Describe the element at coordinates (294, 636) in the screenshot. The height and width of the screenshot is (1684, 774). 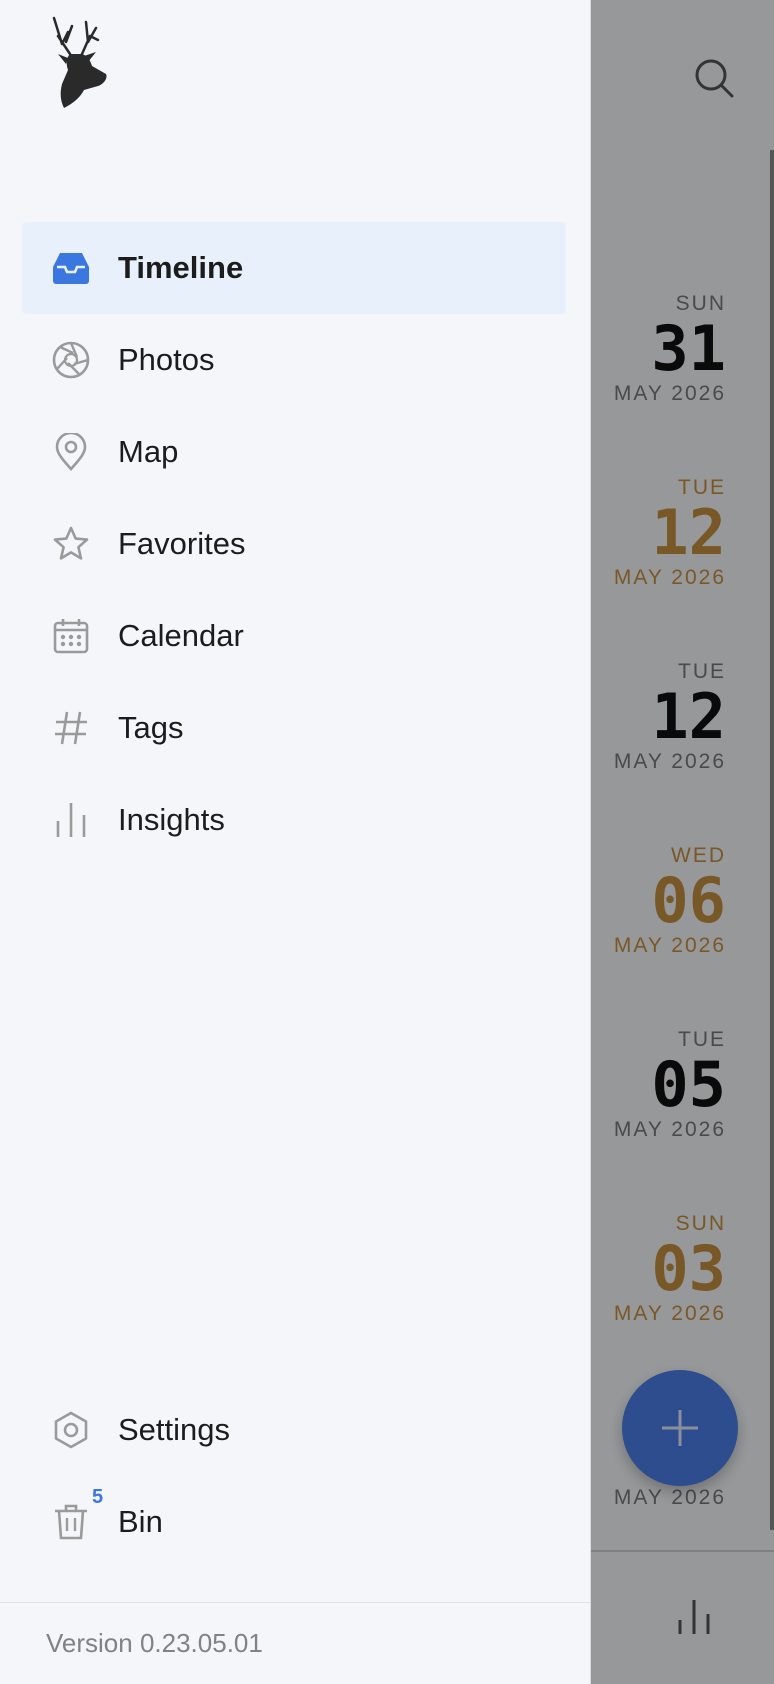
I see `nav-item-calendar: Calendar` at that location.